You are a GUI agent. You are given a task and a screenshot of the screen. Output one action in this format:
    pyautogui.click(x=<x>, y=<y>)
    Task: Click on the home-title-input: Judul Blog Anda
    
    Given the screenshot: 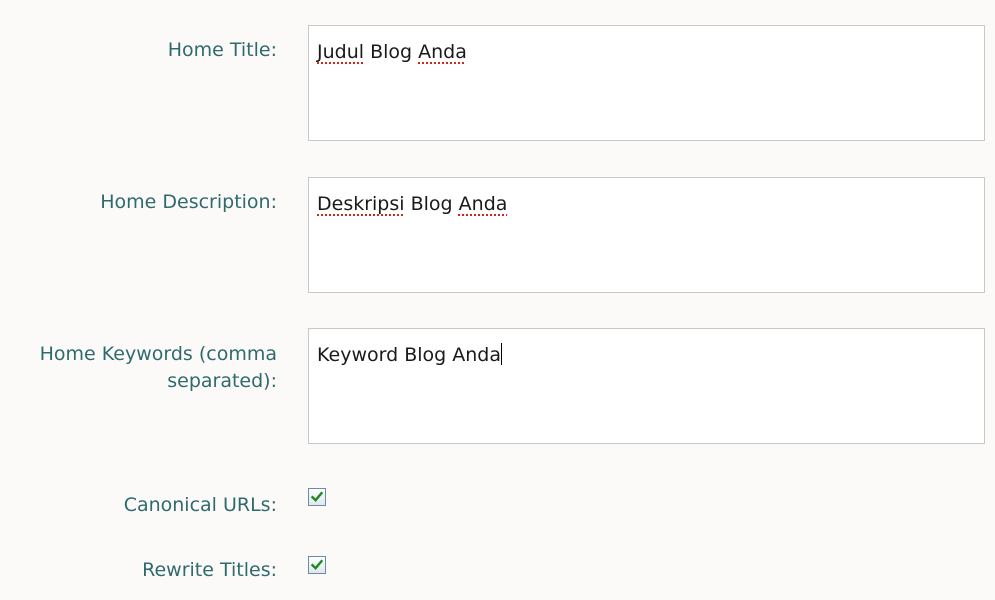 What is the action you would take?
    pyautogui.click(x=646, y=83)
    